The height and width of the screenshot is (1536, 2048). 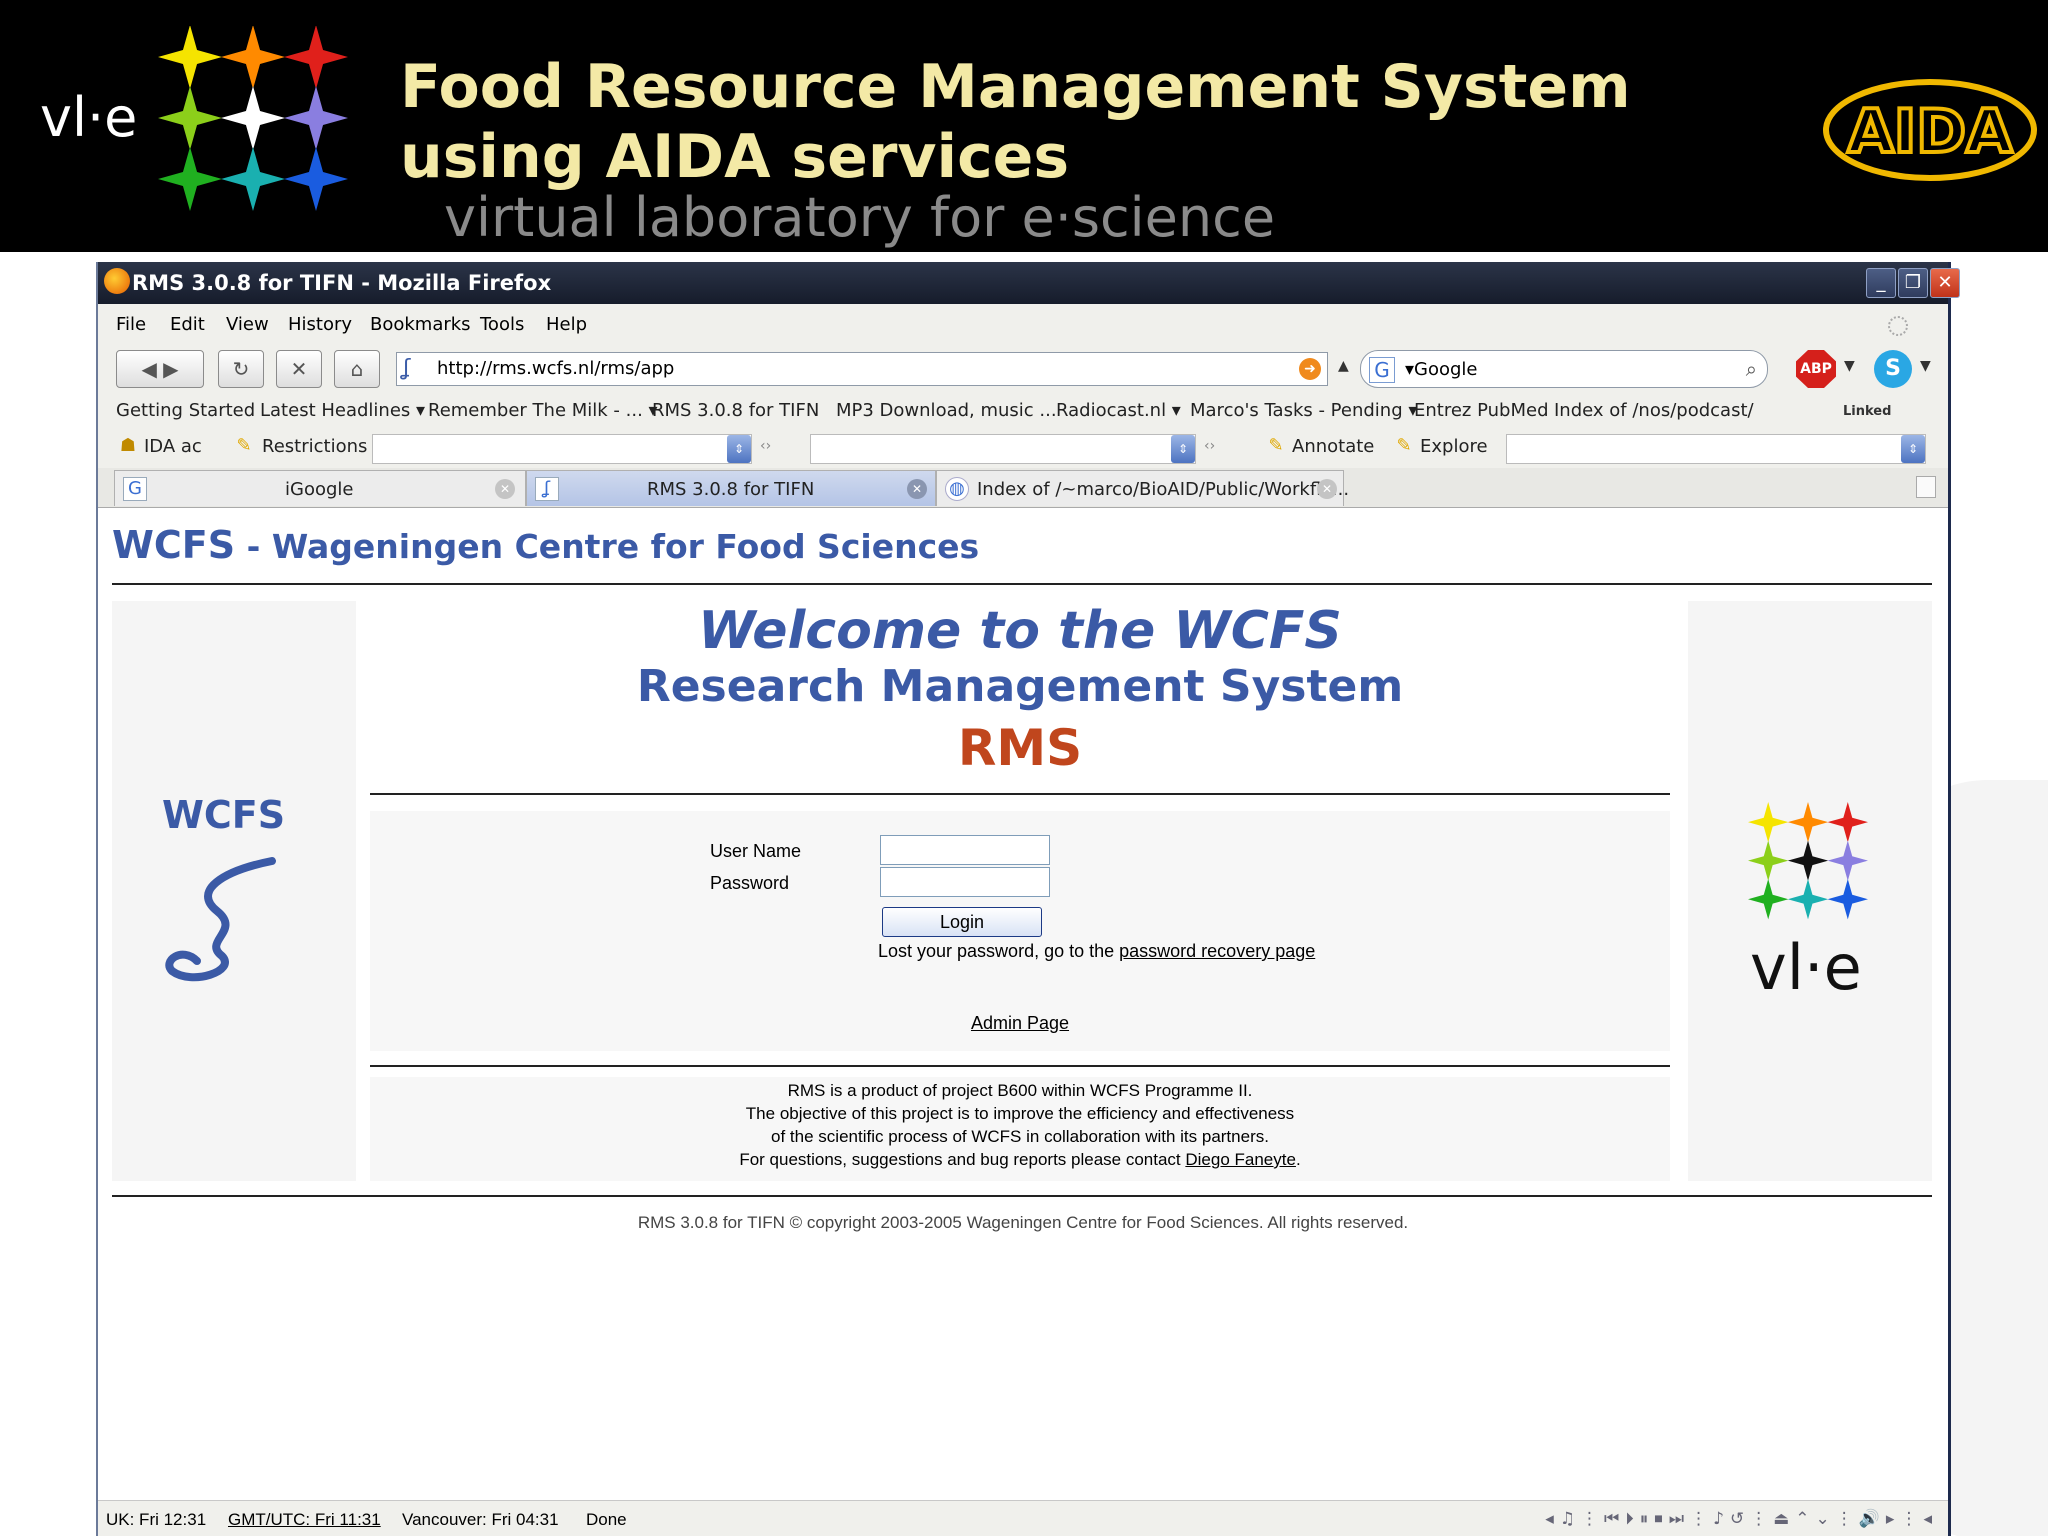 I want to click on bookmark-index-podcast: Index of /nos/podcast/, so click(x=1654, y=410).